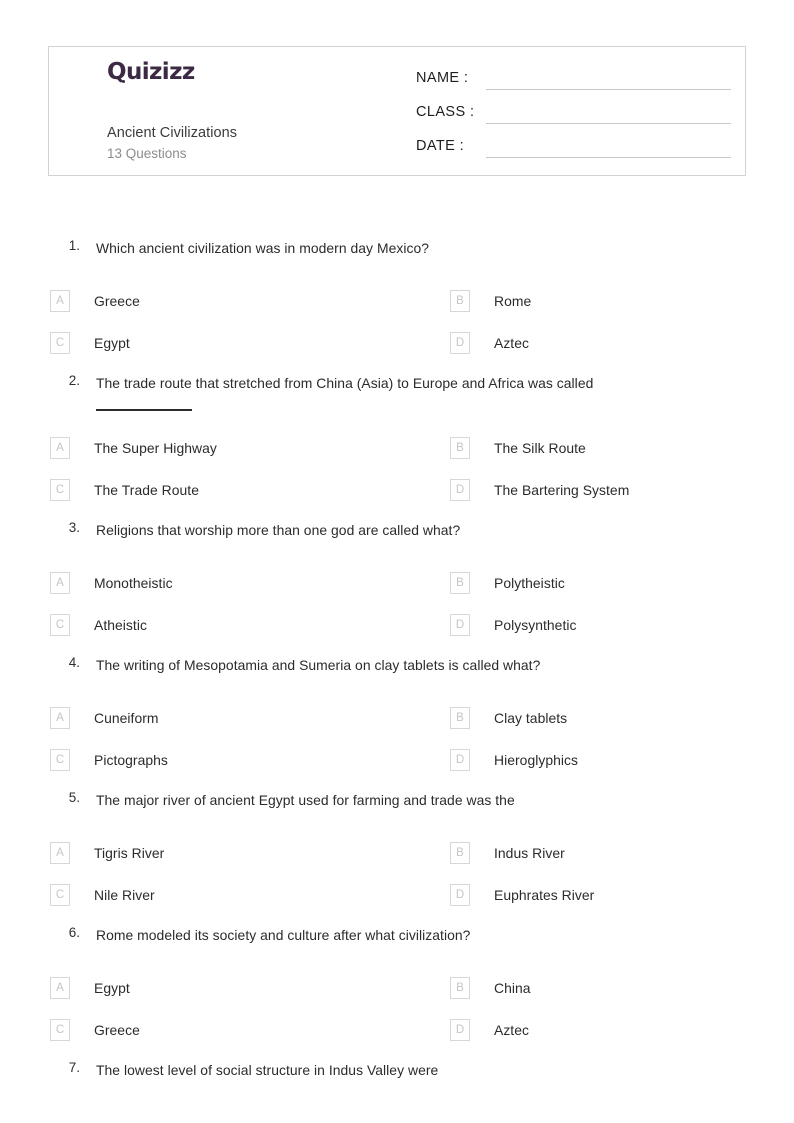  I want to click on meta-row-class: CLASS :, so click(578, 118).